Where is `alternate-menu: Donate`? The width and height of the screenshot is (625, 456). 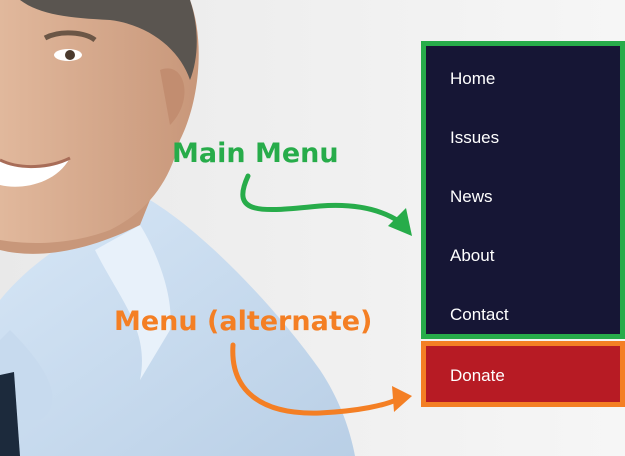 alternate-menu: Donate is located at coordinates (523, 374).